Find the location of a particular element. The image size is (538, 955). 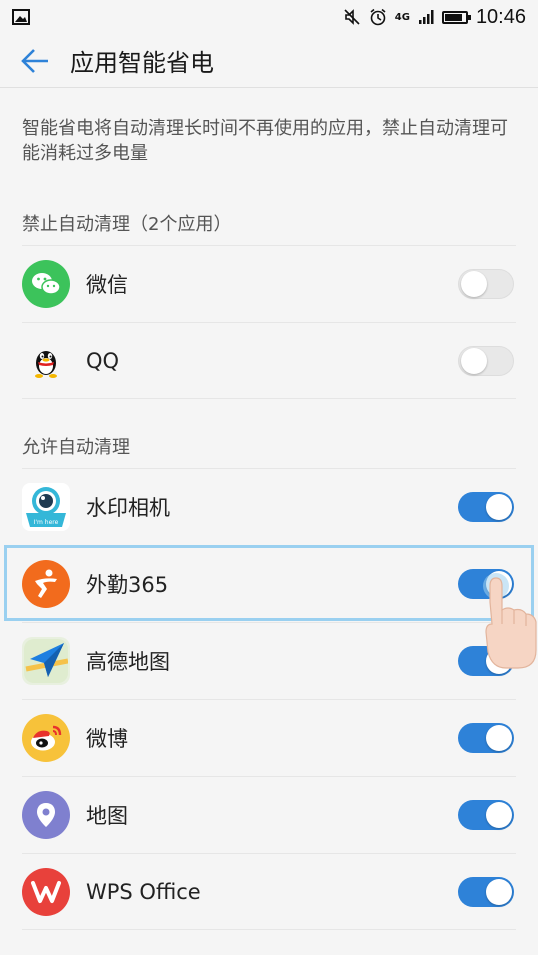

waiqin365-icon is located at coordinates (46, 584).